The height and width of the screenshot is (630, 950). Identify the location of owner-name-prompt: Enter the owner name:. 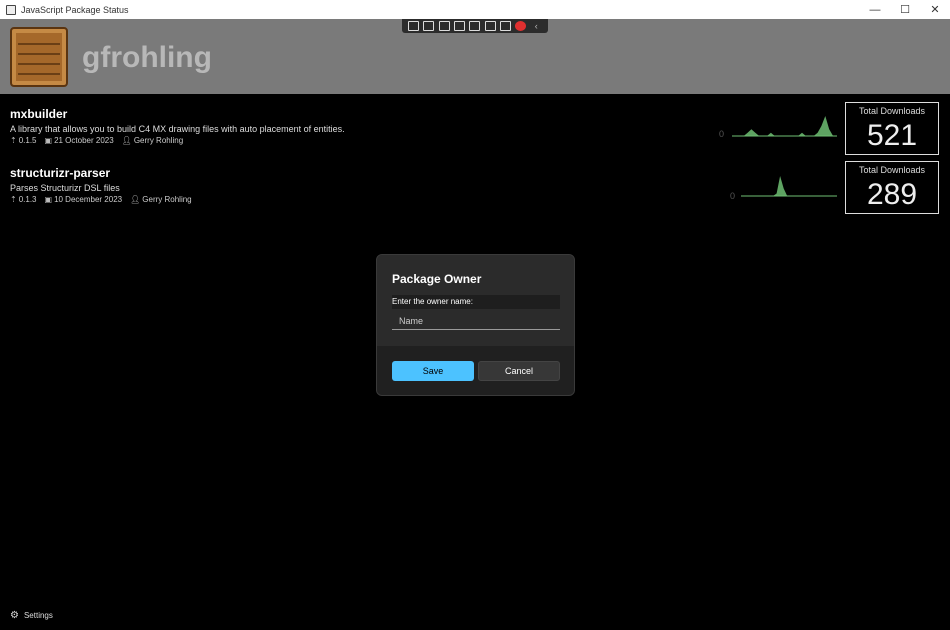
(476, 302).